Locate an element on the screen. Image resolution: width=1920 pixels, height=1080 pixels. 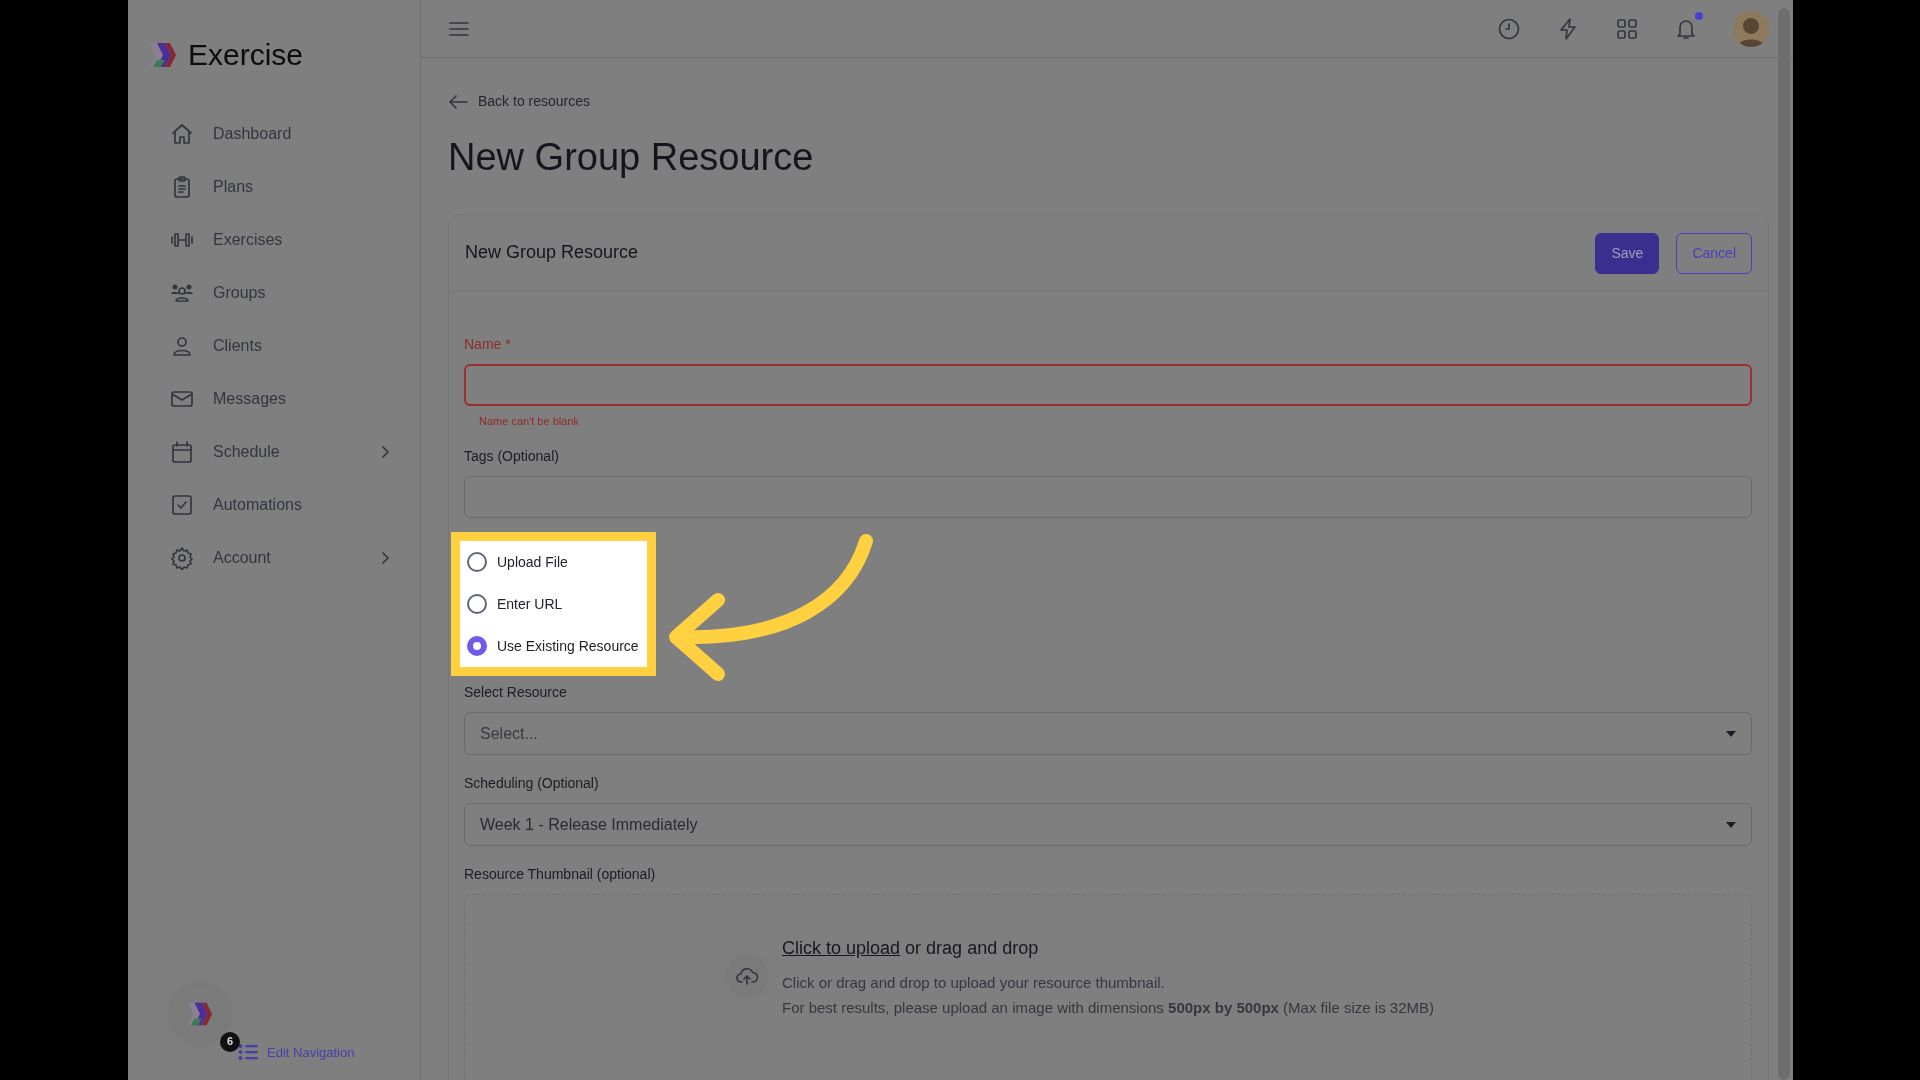
select-field: Week 1 - Release Immediately is located at coordinates (1108, 824).